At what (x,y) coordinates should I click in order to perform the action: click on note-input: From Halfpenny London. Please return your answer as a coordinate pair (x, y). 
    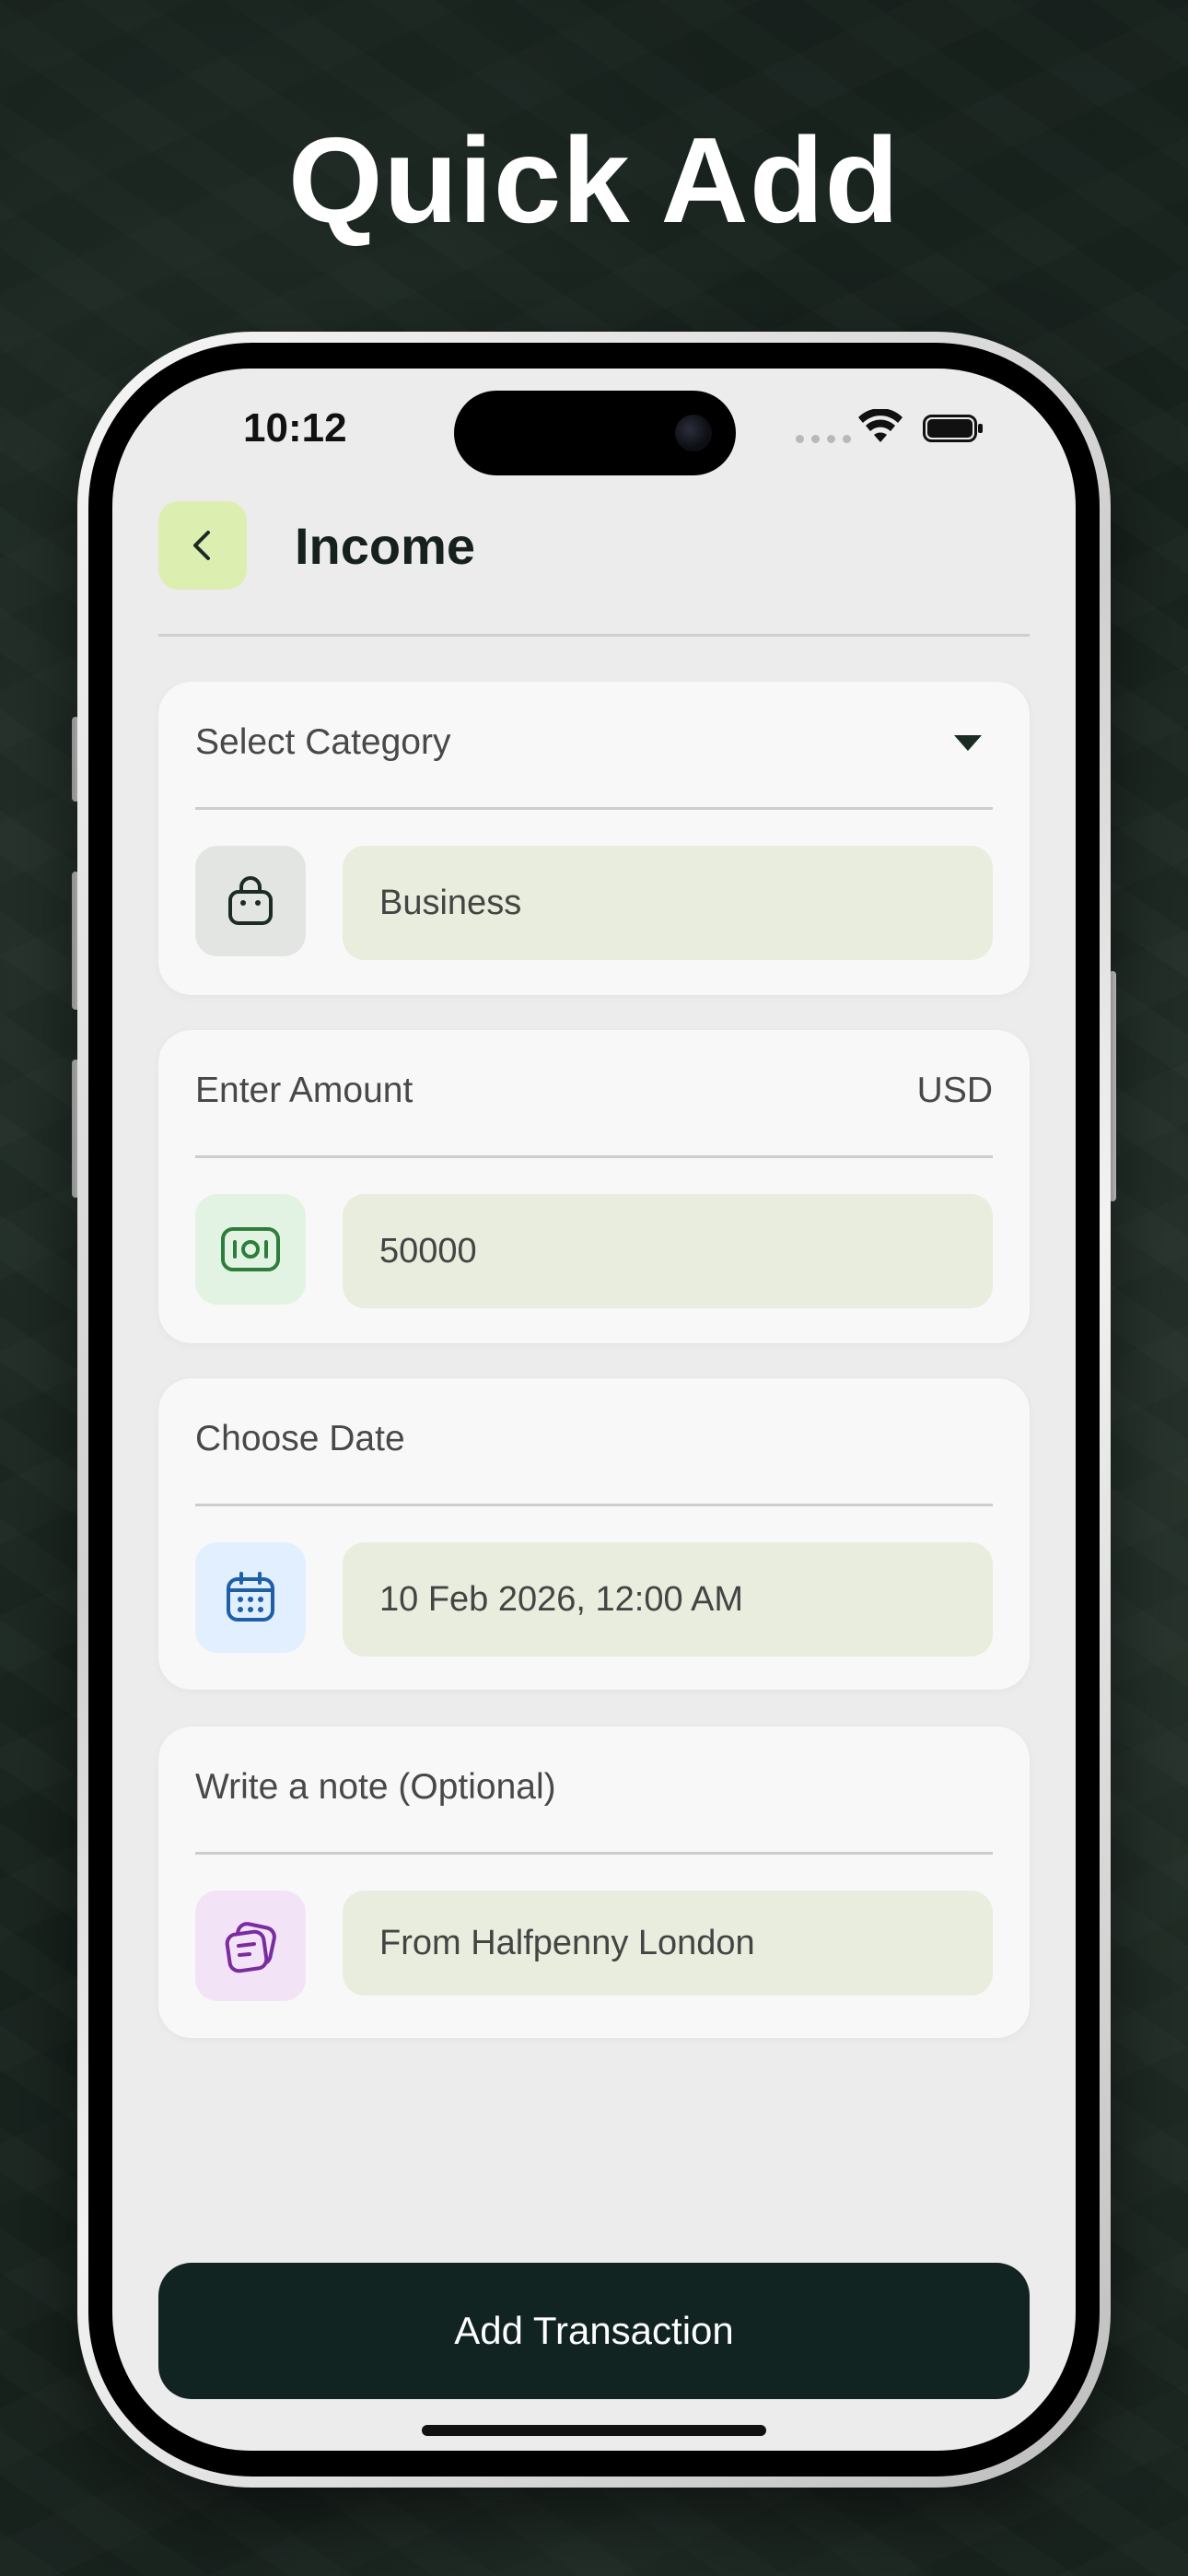
    Looking at the image, I should click on (668, 1943).